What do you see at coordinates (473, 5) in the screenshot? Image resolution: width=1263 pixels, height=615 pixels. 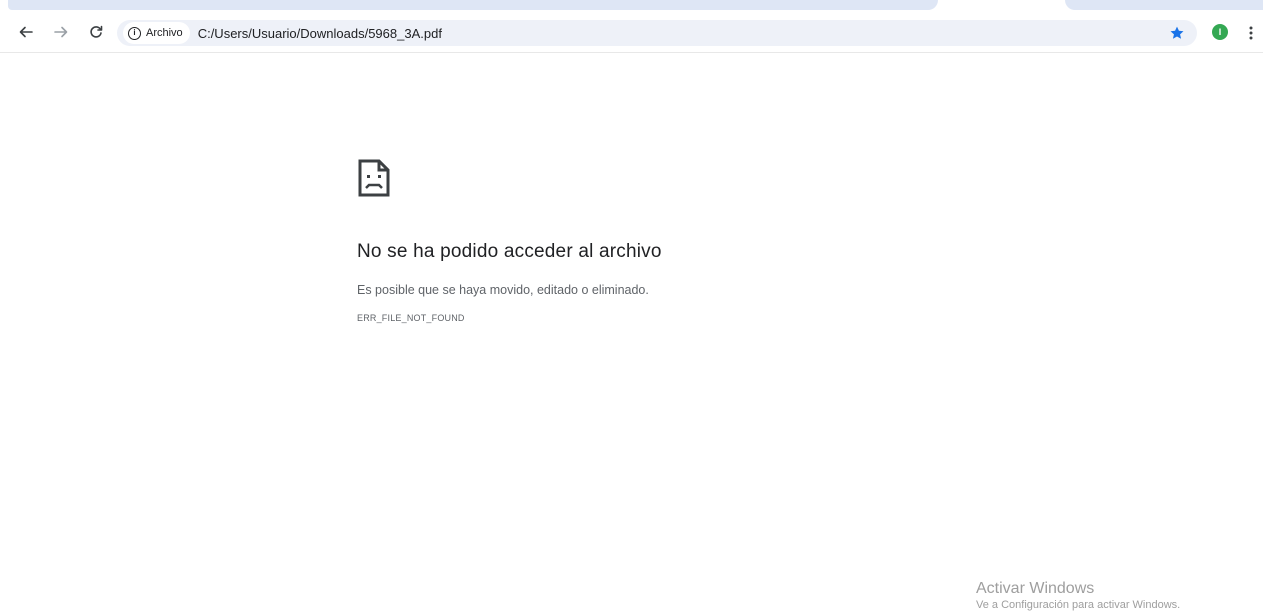 I see `tab-active-edge` at bounding box center [473, 5].